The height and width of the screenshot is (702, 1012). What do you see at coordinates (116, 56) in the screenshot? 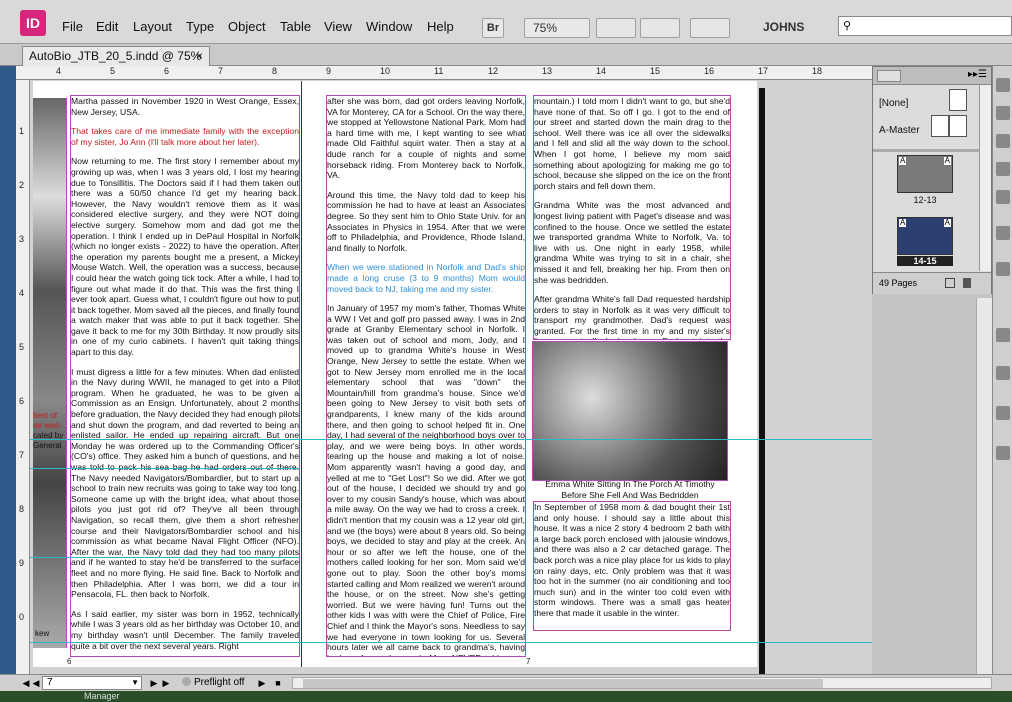
I see `document-tab: AutoBio_JTB_20_5.indd @ 75% ×` at bounding box center [116, 56].